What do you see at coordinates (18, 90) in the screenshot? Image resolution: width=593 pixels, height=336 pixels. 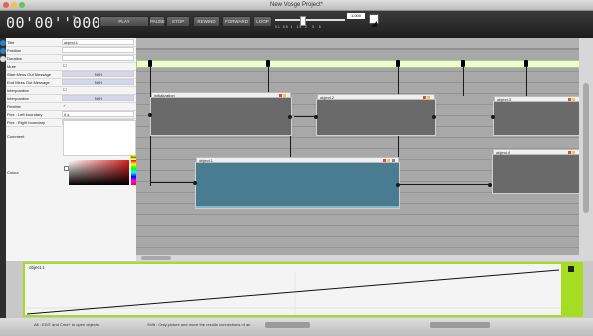 I see `interpolation-label: Interpolation` at bounding box center [18, 90].